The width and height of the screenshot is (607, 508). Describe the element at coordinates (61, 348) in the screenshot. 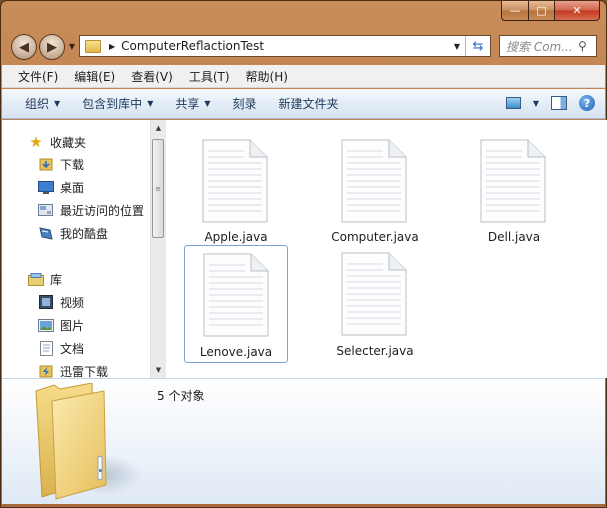

I see `nav-item-documents: 文档` at that location.